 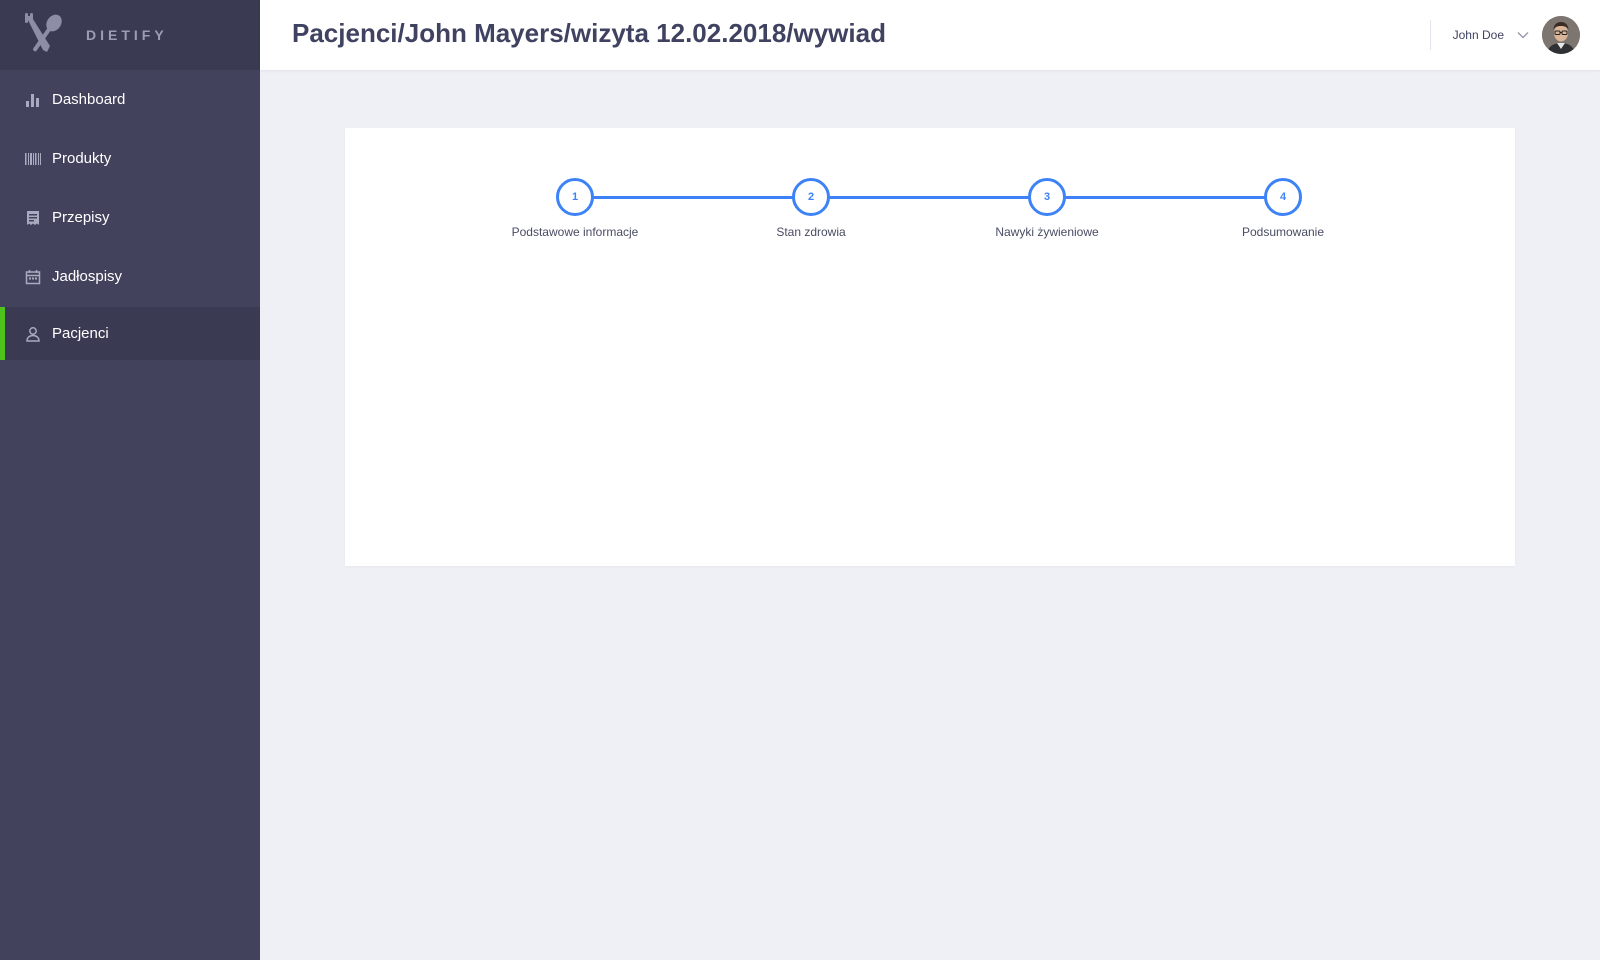 What do you see at coordinates (43, 32) in the screenshot?
I see `spoon-knife-icon` at bounding box center [43, 32].